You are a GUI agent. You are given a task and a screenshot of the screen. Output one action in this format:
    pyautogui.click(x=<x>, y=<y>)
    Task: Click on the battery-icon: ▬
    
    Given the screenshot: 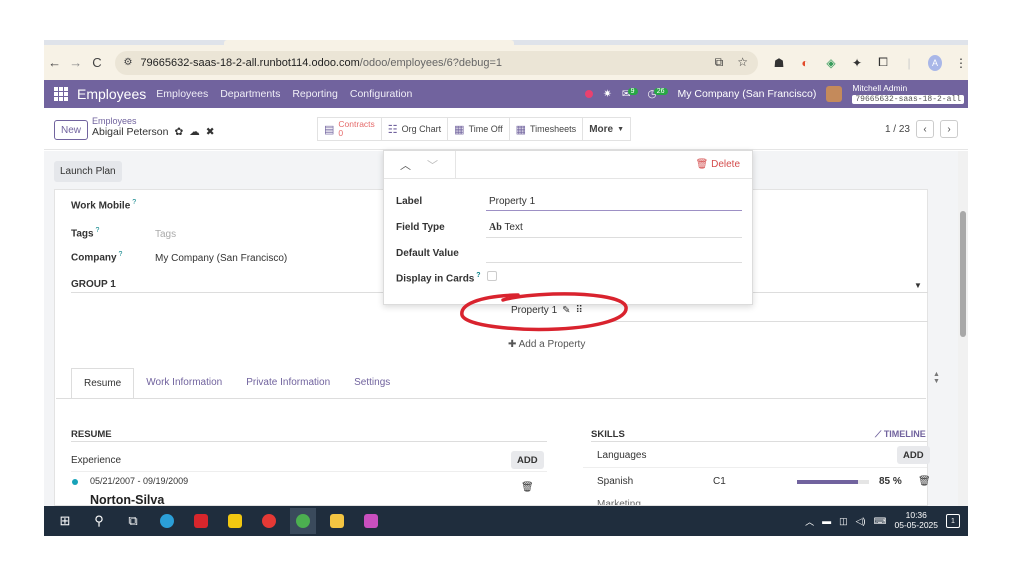 What is the action you would take?
    pyautogui.click(x=826, y=521)
    